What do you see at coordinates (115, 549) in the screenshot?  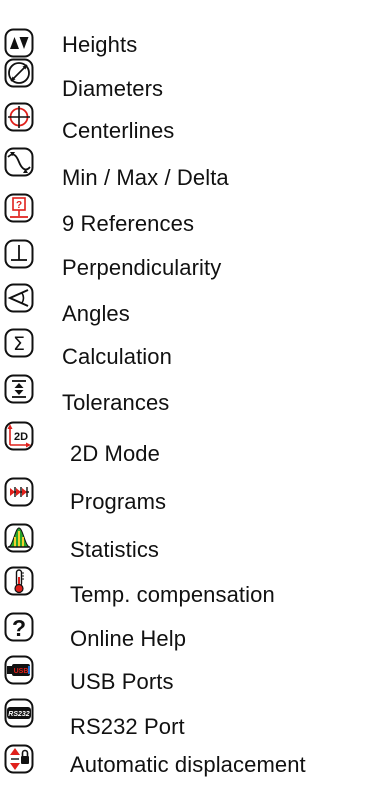 I see `item-label-statistics: Statistics` at bounding box center [115, 549].